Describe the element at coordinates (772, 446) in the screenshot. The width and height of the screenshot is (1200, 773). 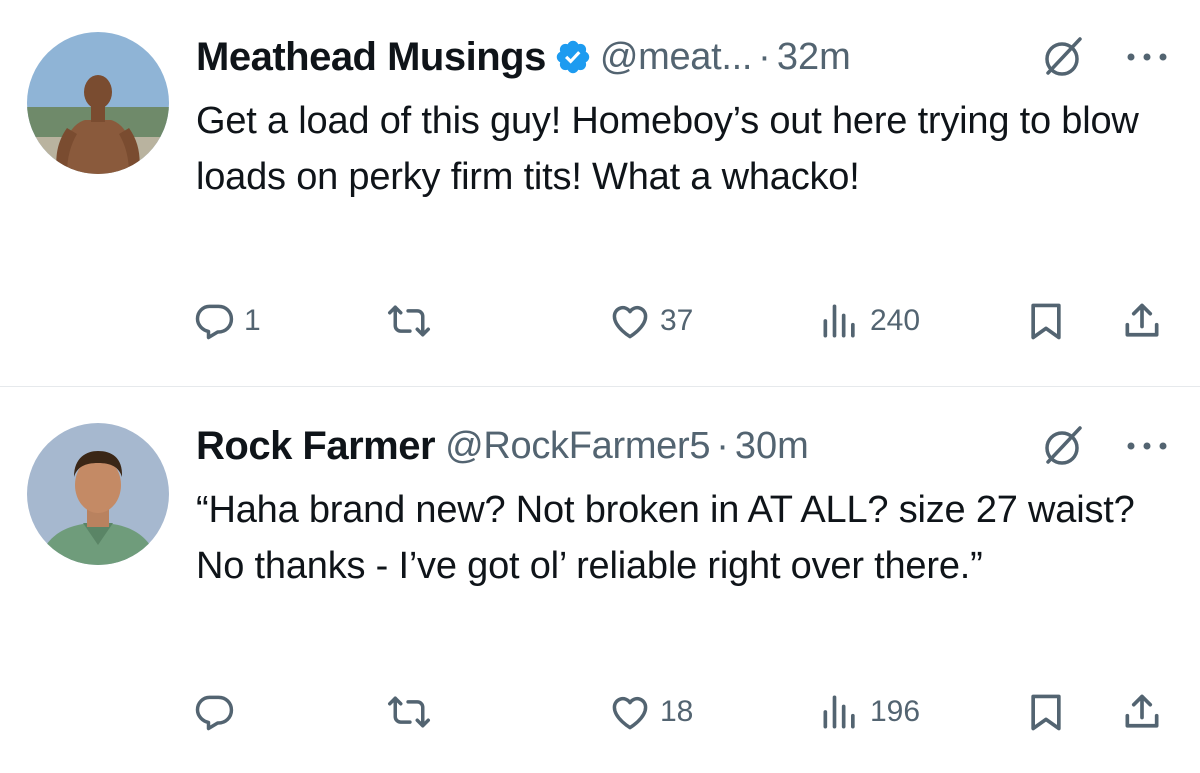
I see `timestamp: 30m` at that location.